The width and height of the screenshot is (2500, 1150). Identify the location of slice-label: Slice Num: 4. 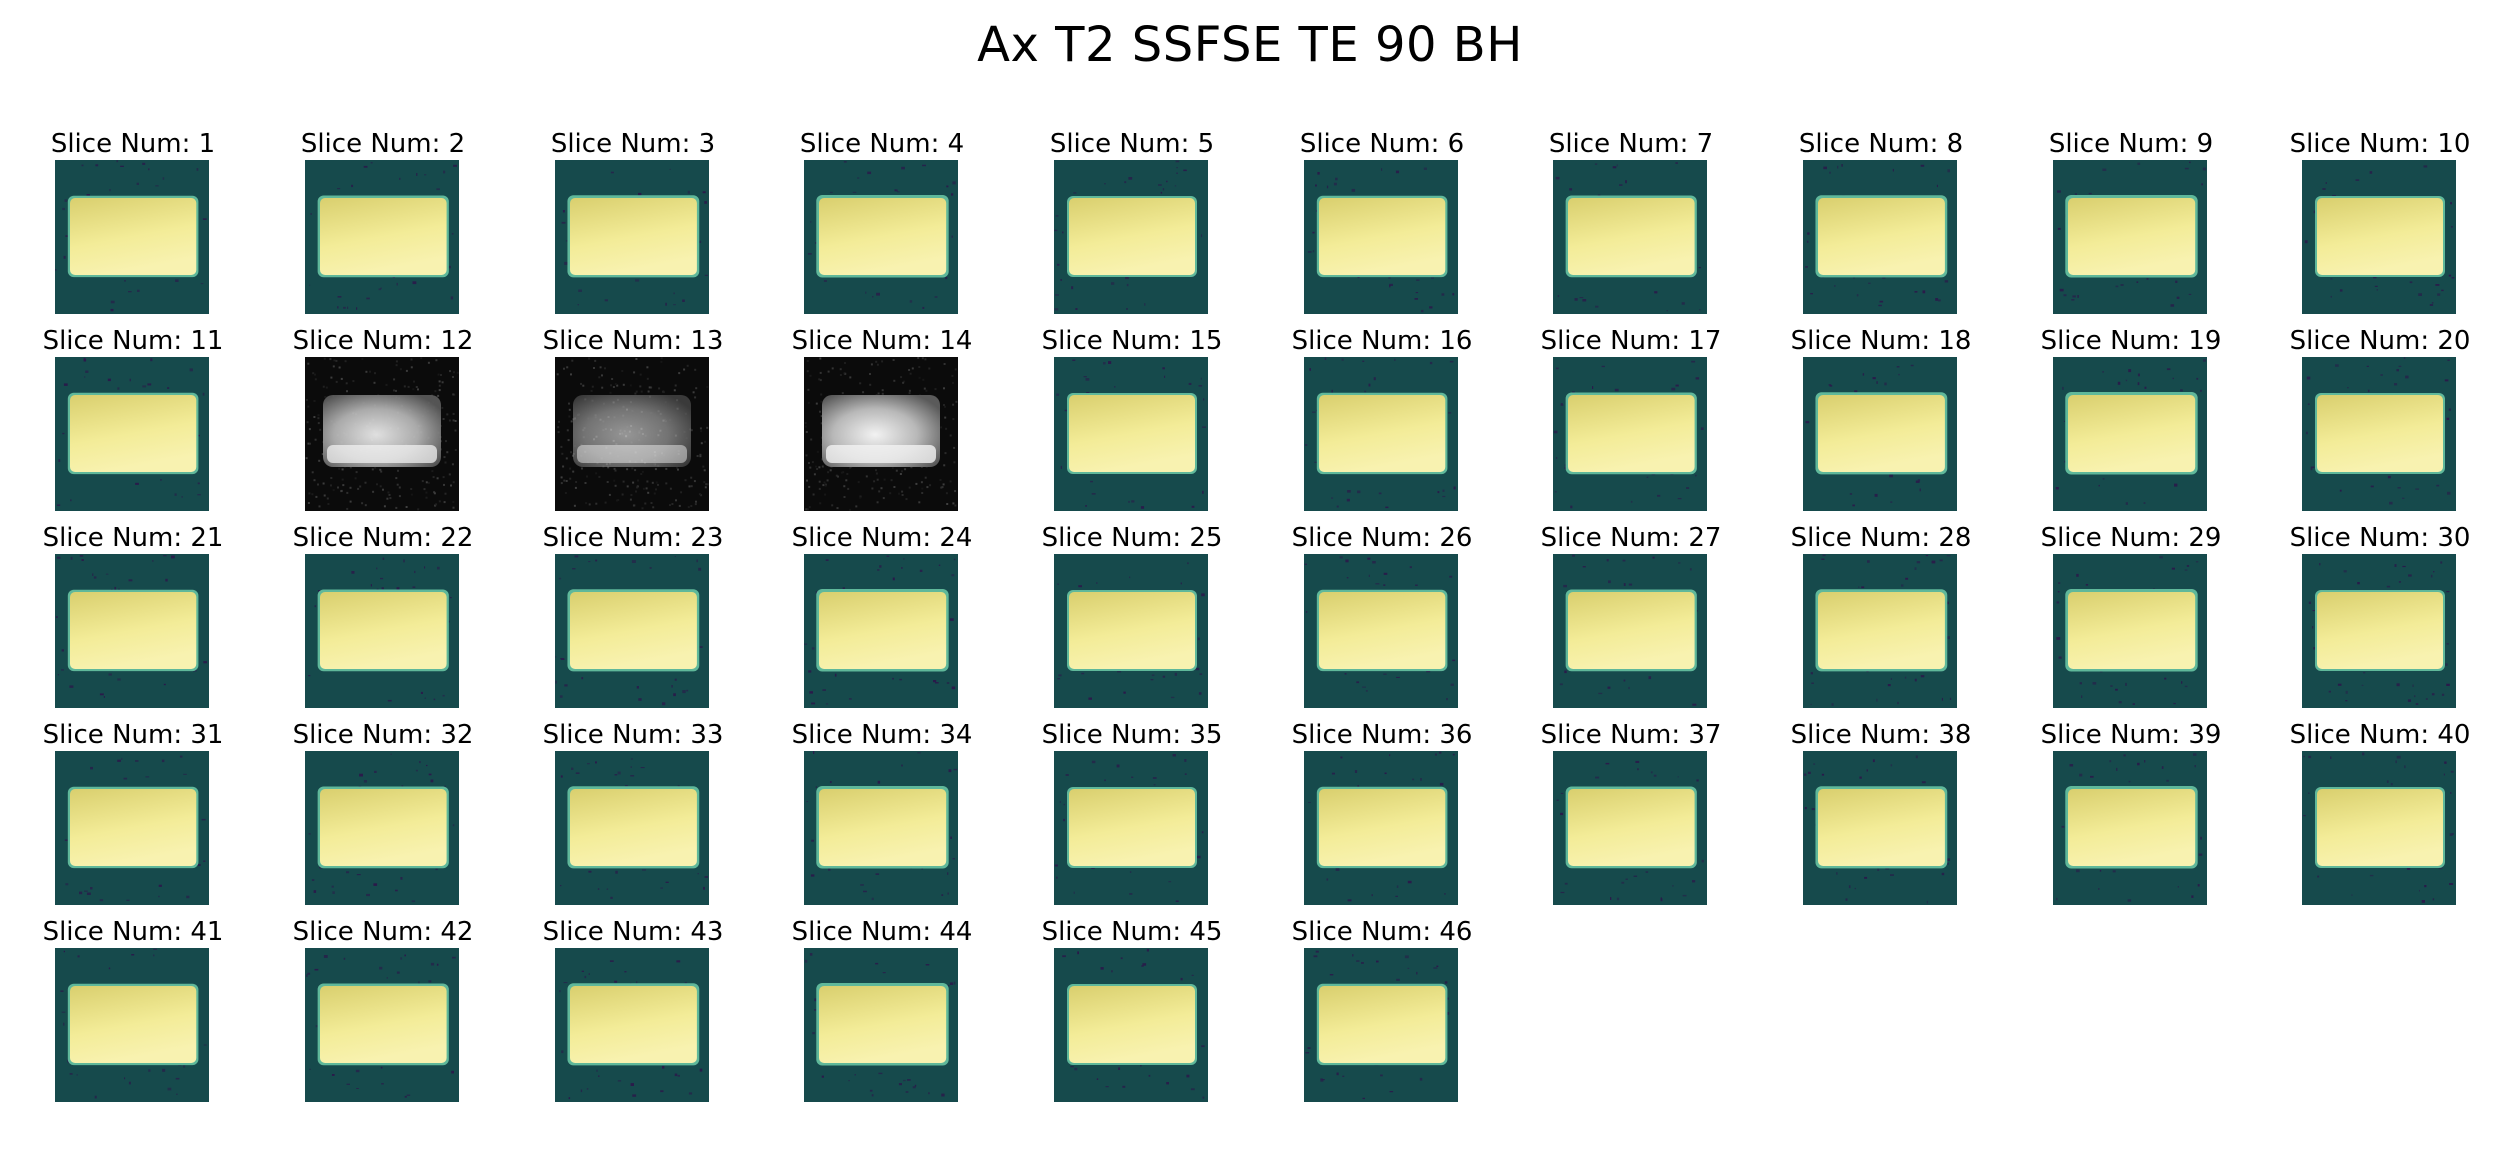
(882, 144).